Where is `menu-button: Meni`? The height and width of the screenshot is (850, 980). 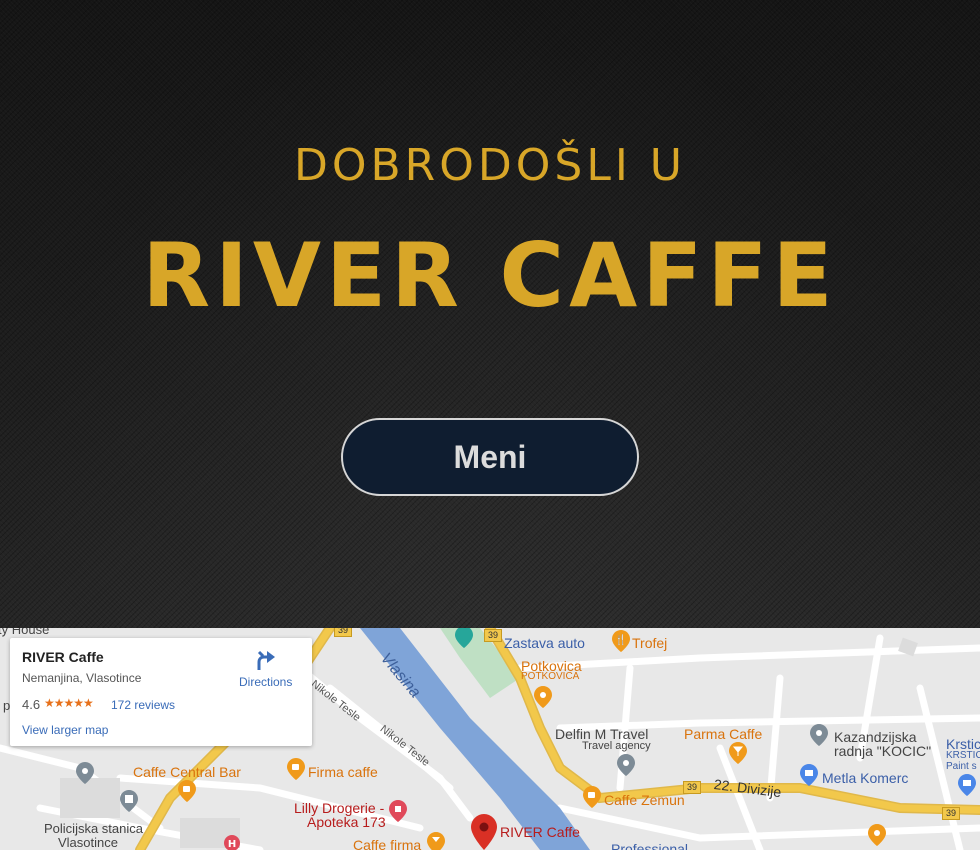
menu-button: Meni is located at coordinates (490, 457).